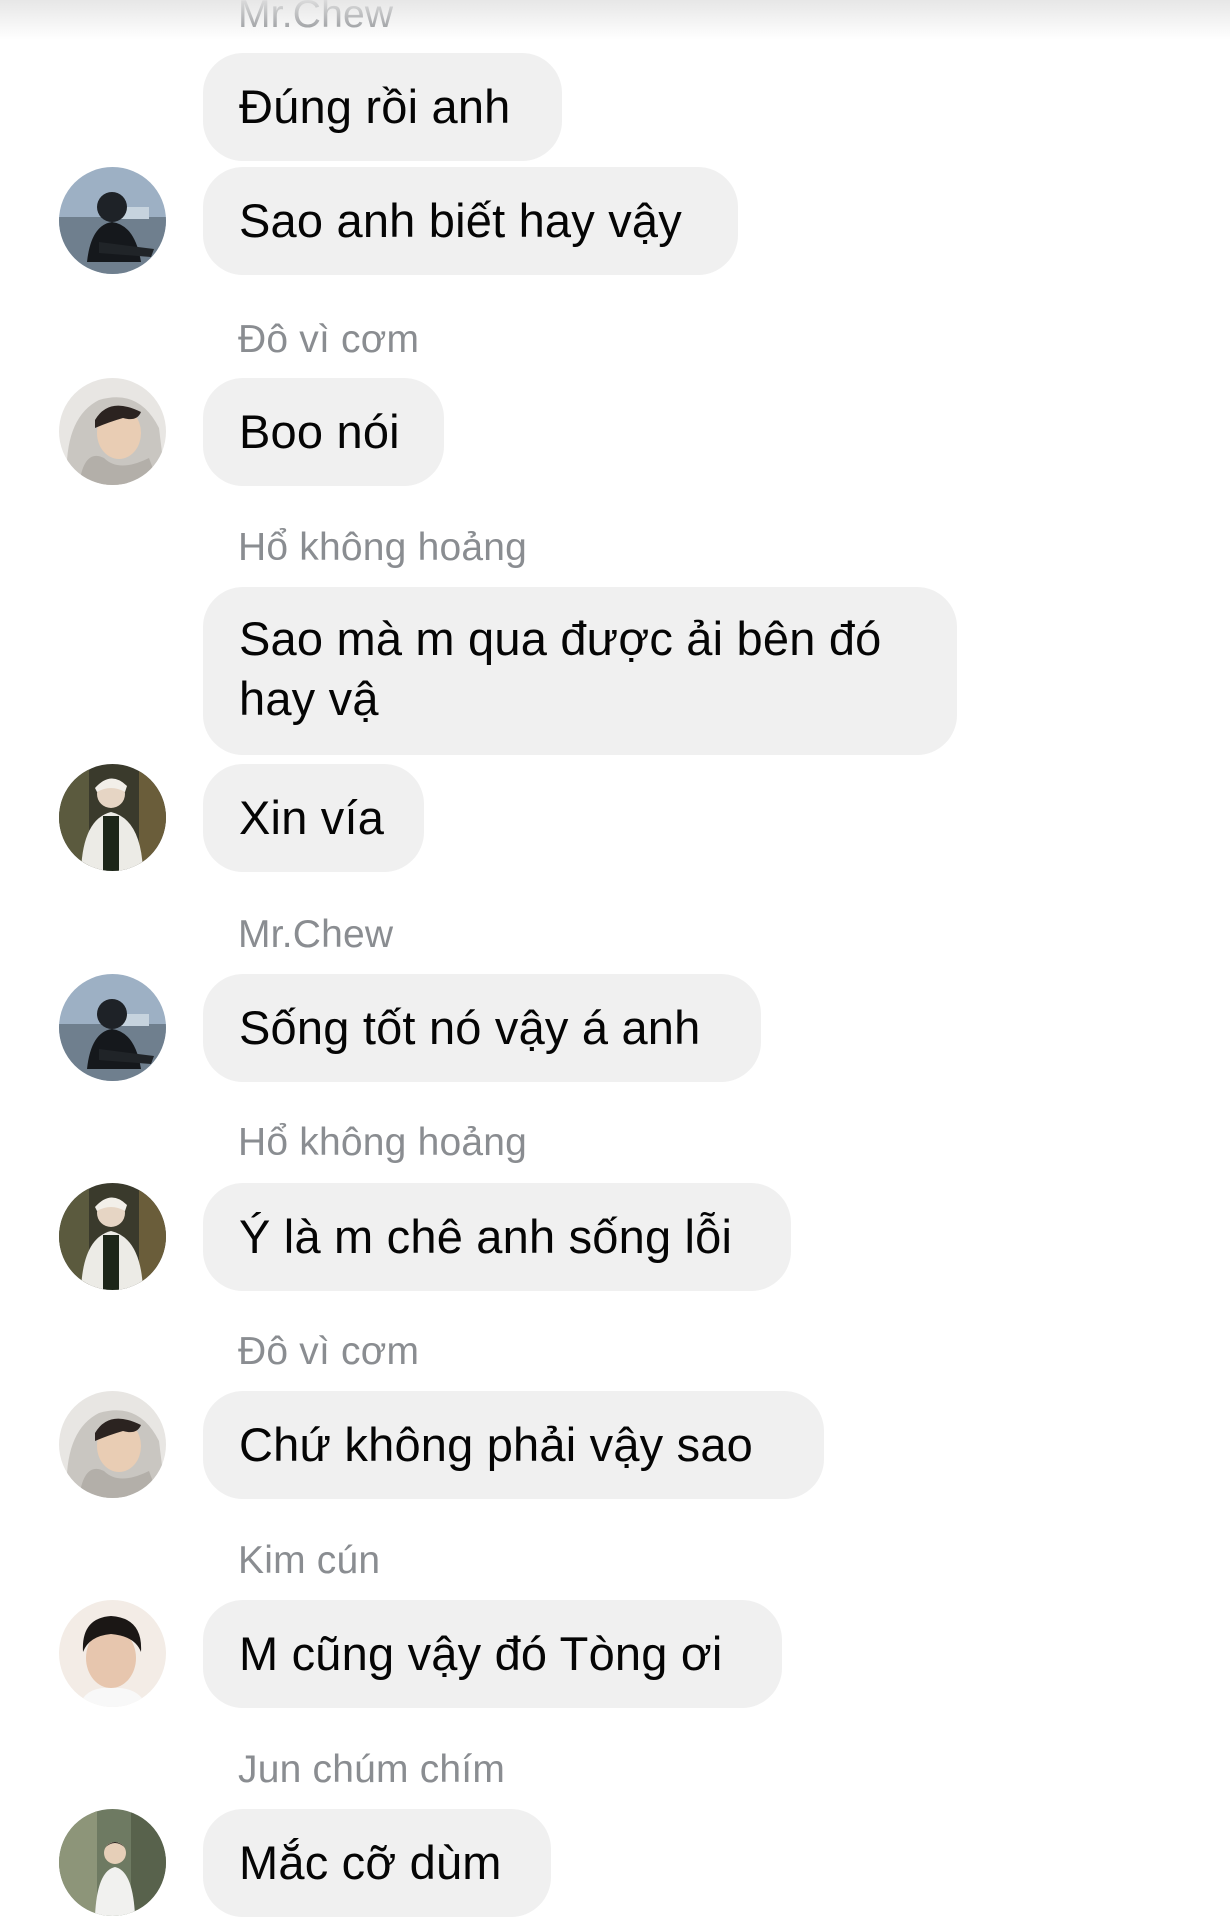 This screenshot has width=1230, height=1920. What do you see at coordinates (375, 106) in the screenshot?
I see `message-text: Đúng rồi anh` at bounding box center [375, 106].